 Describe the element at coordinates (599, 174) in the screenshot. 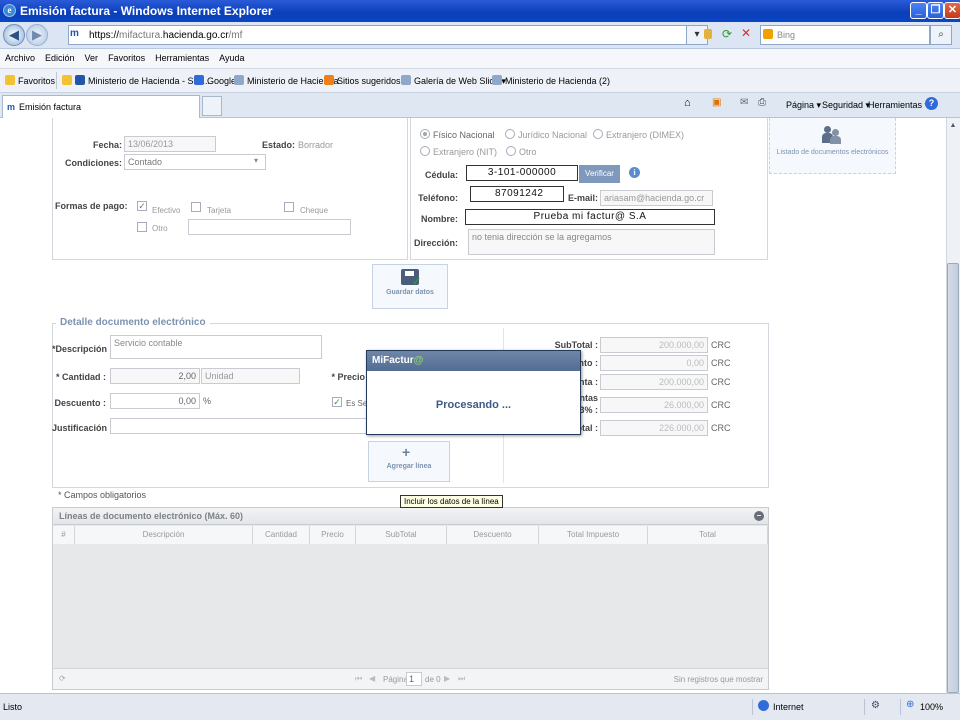

I see `verificar-button: Verificar` at that location.